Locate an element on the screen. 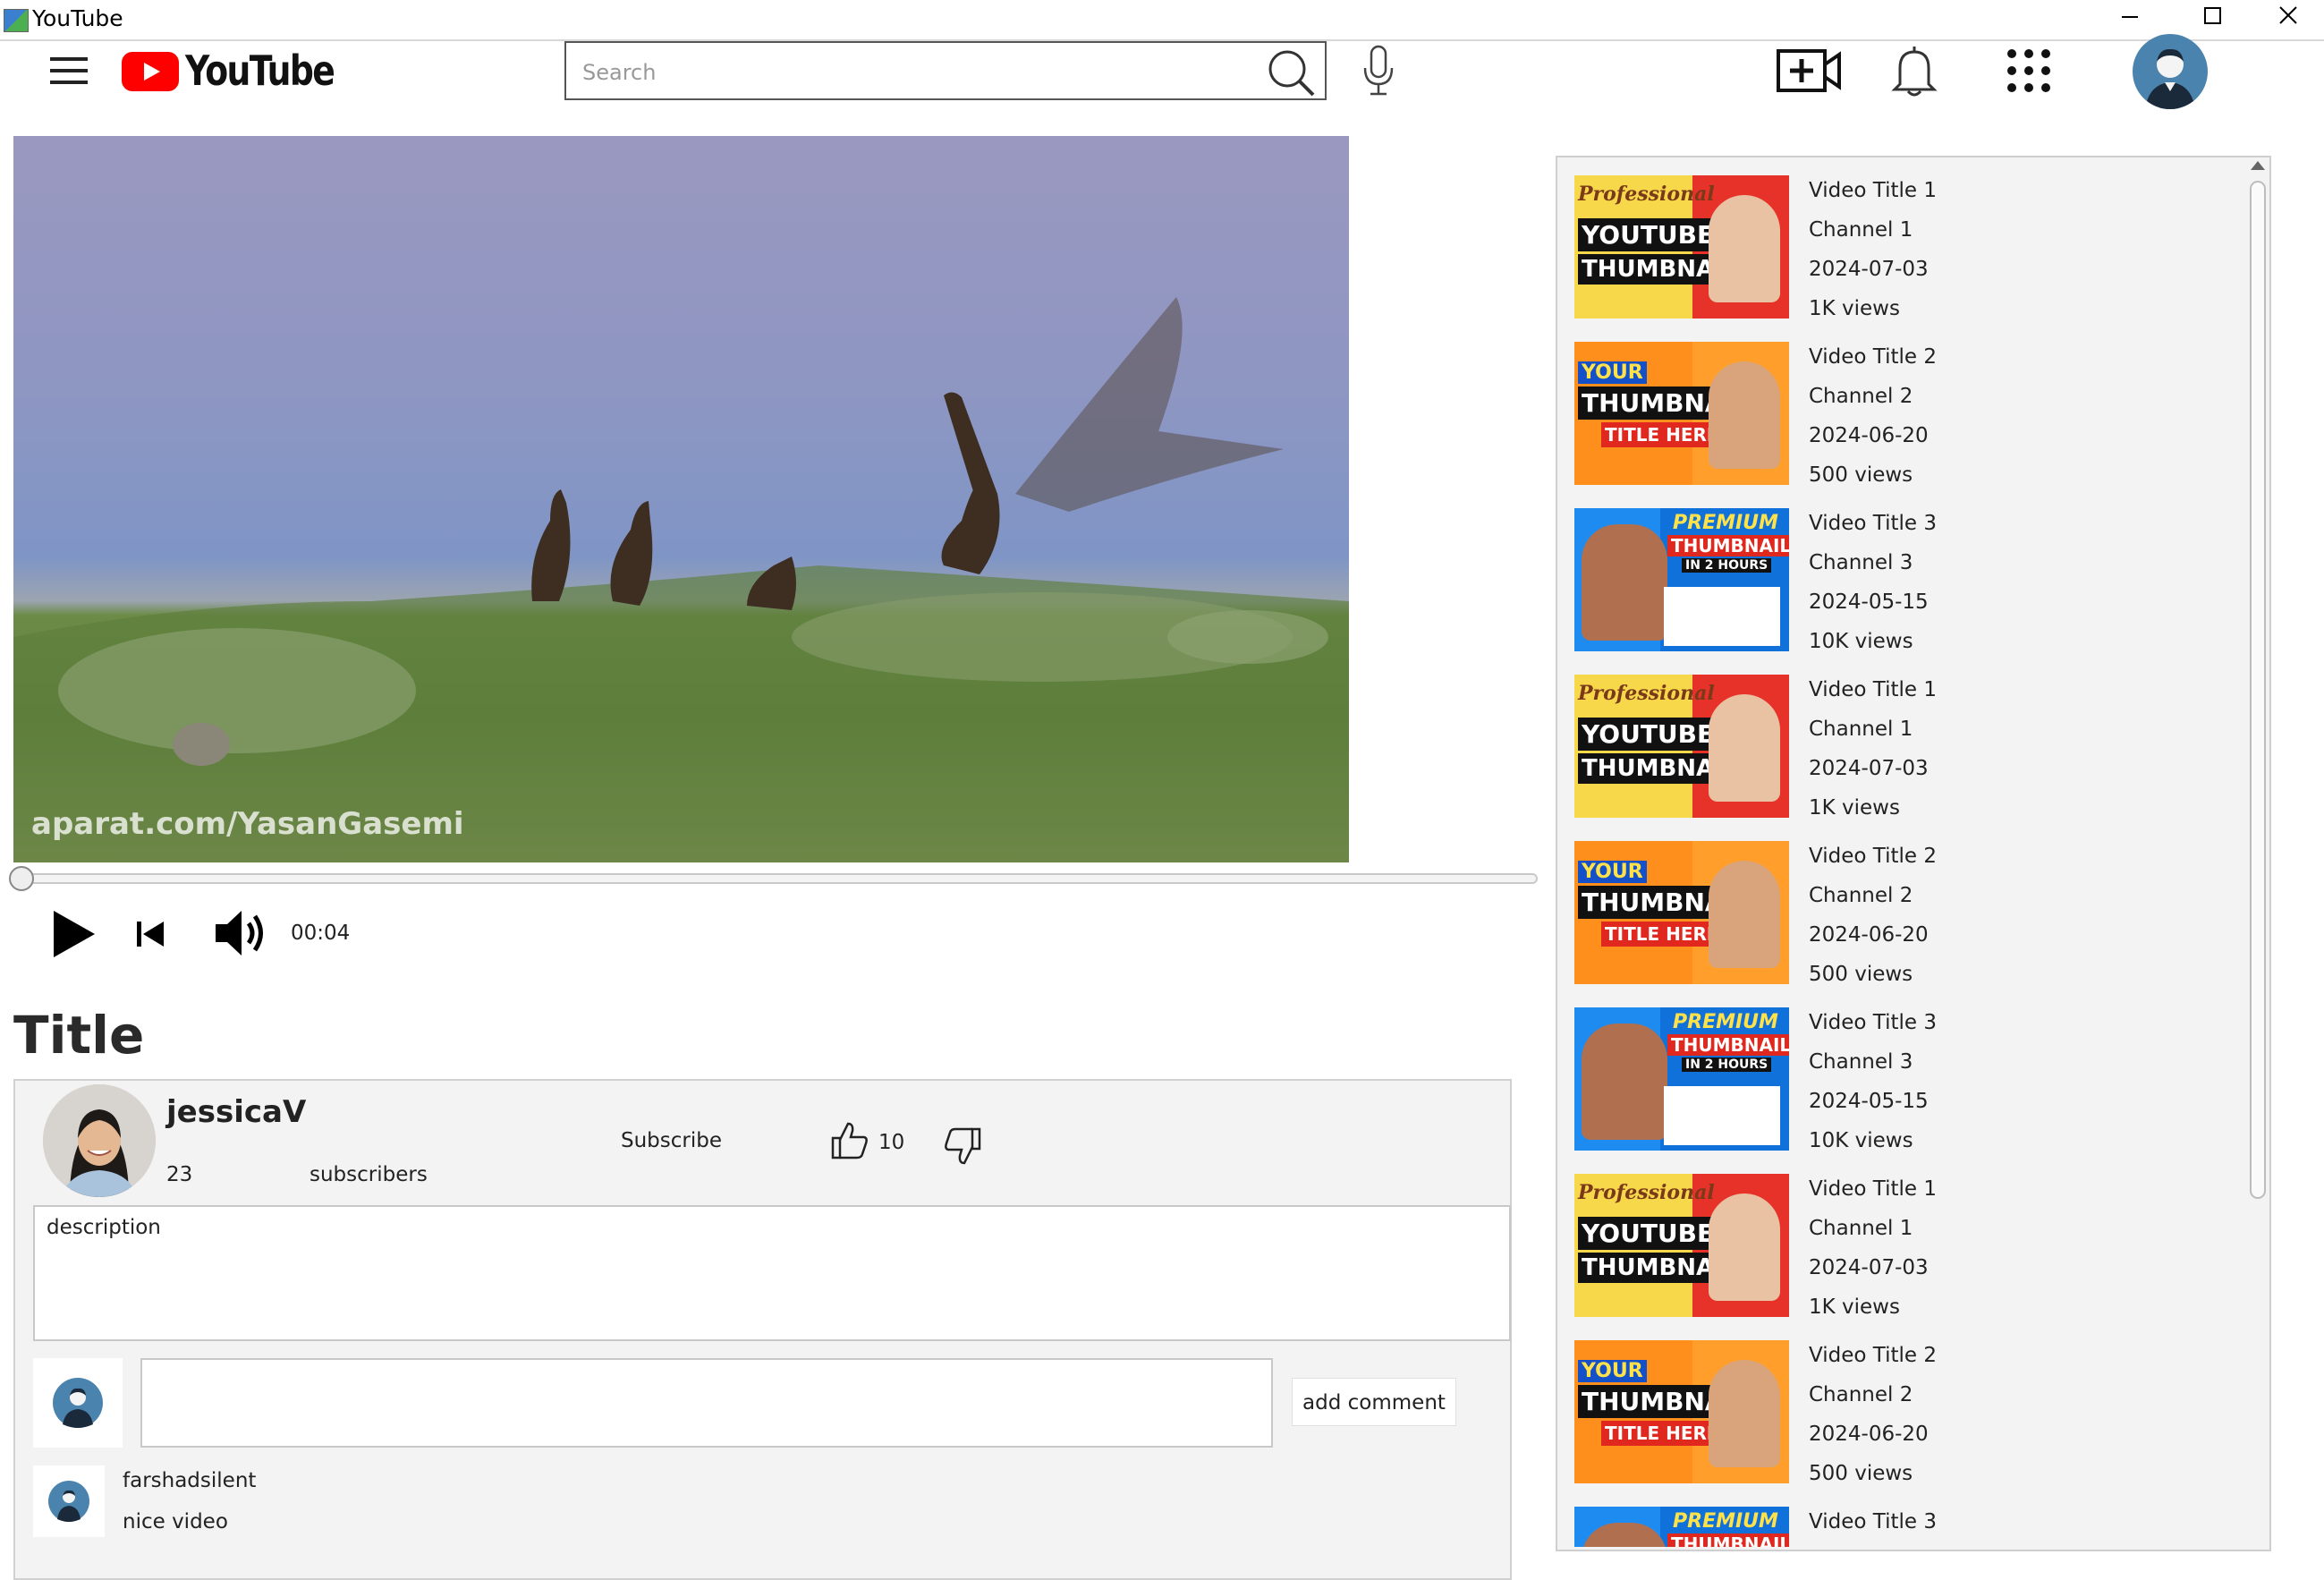  video-title: Title is located at coordinates (79, 1035).